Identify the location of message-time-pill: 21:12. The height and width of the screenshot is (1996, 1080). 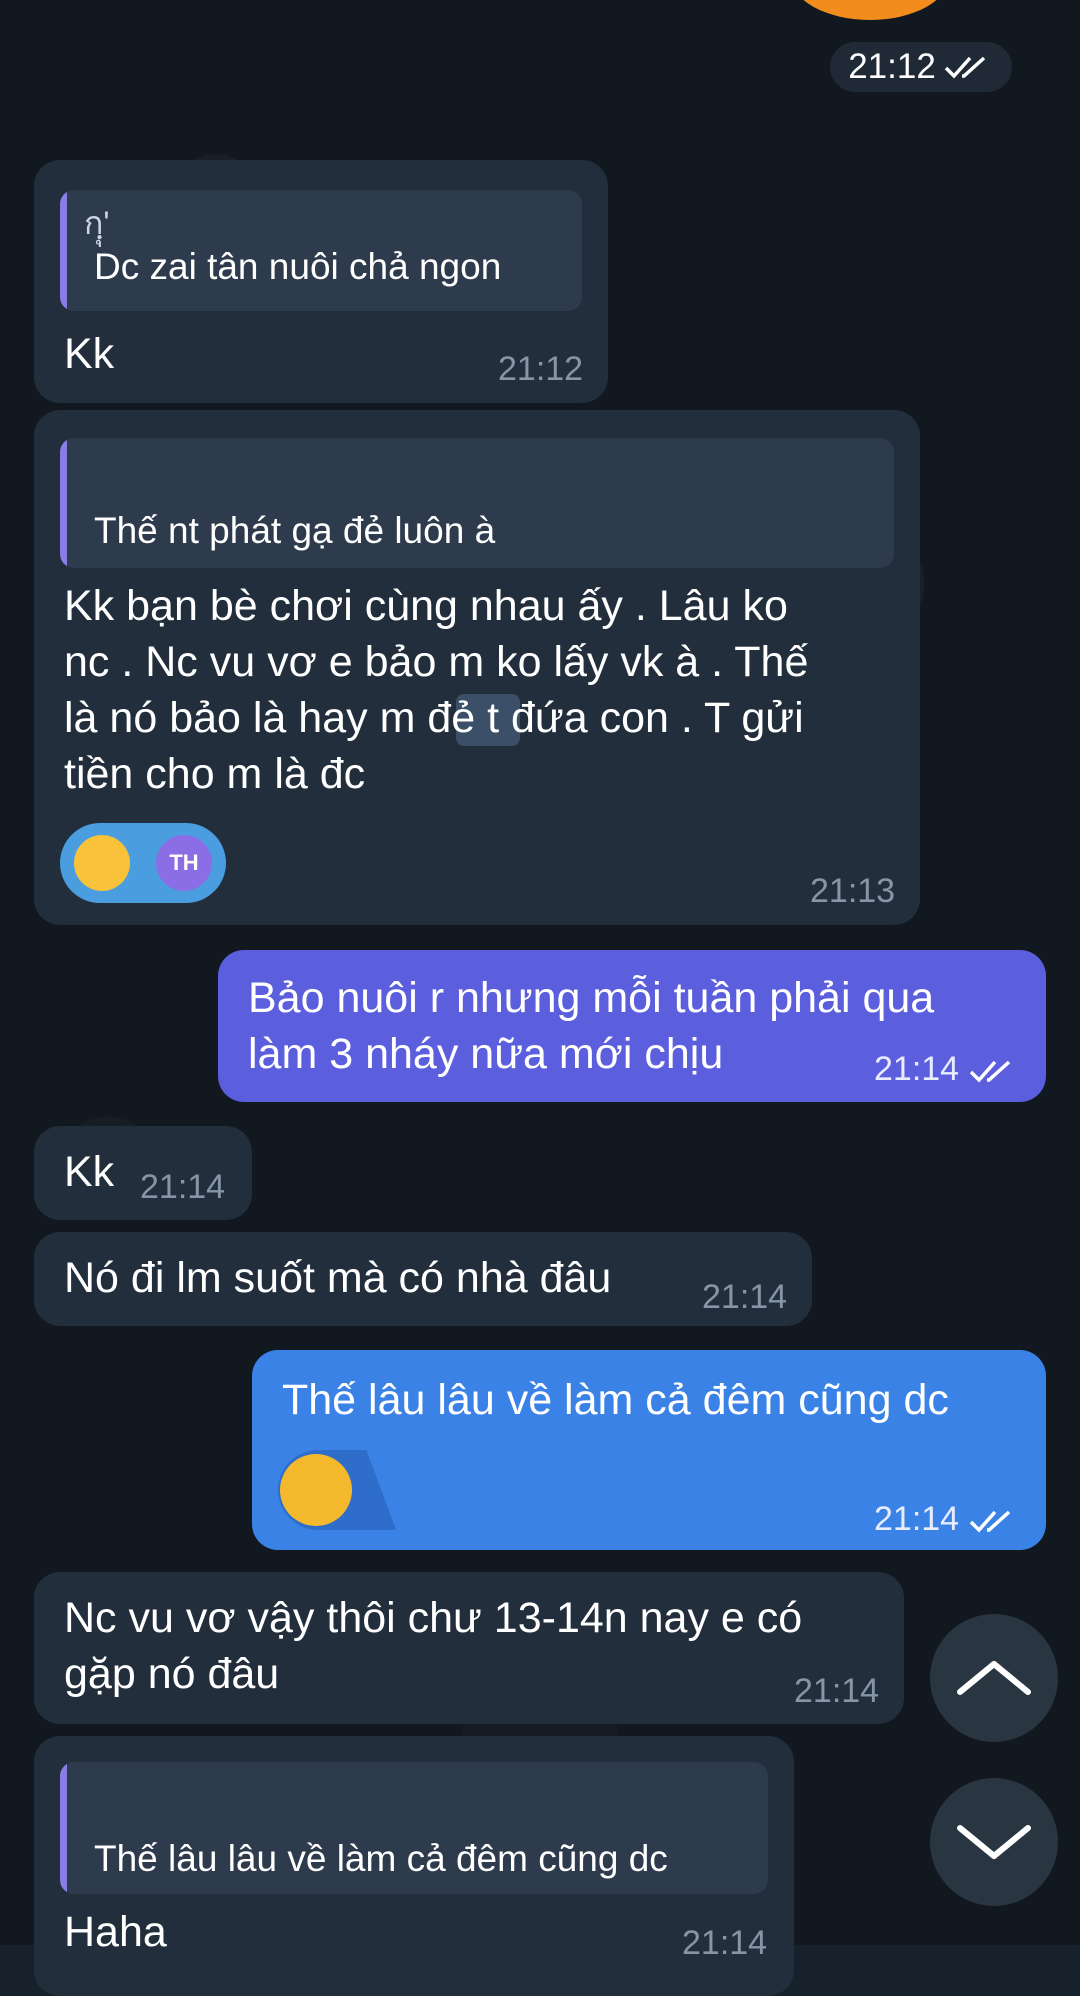
(921, 67).